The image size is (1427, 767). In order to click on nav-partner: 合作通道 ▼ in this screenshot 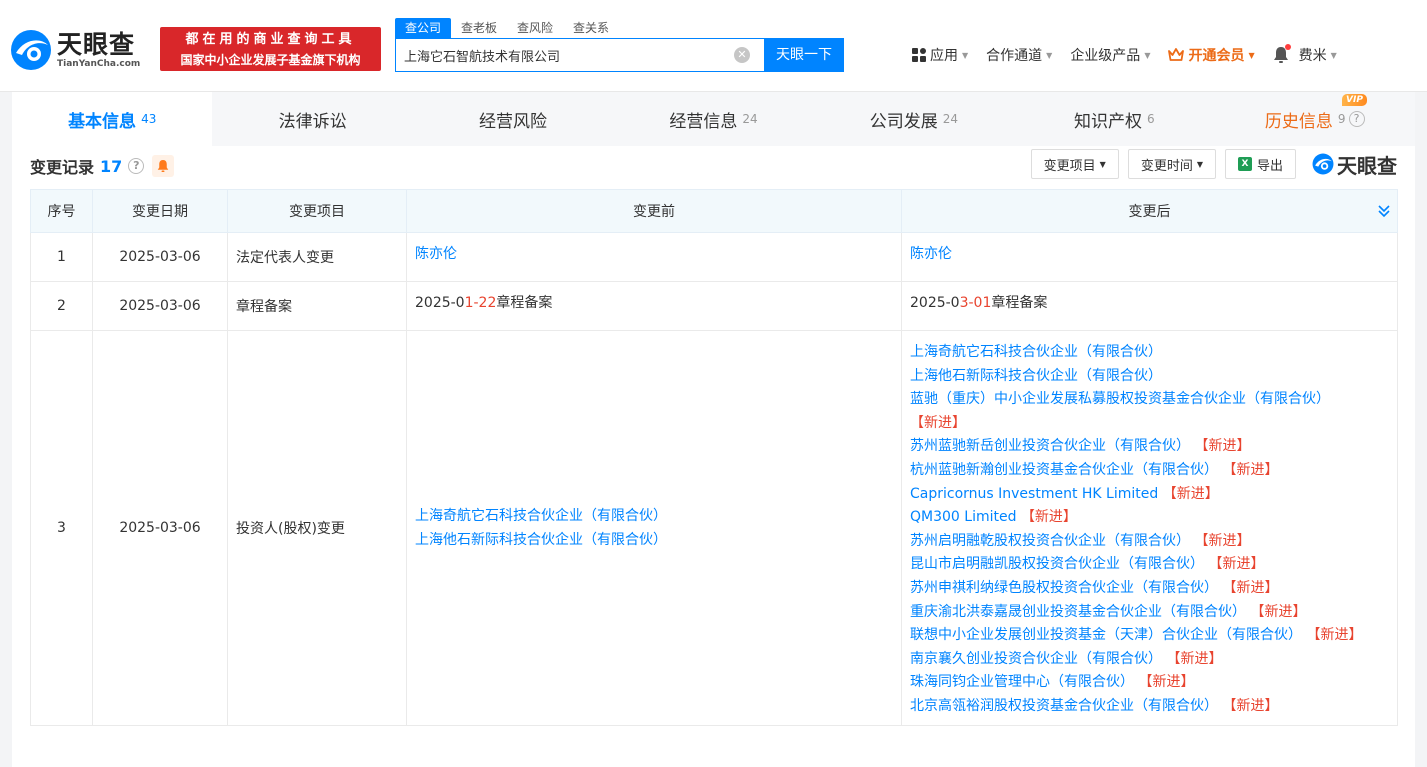, I will do `click(1019, 55)`.